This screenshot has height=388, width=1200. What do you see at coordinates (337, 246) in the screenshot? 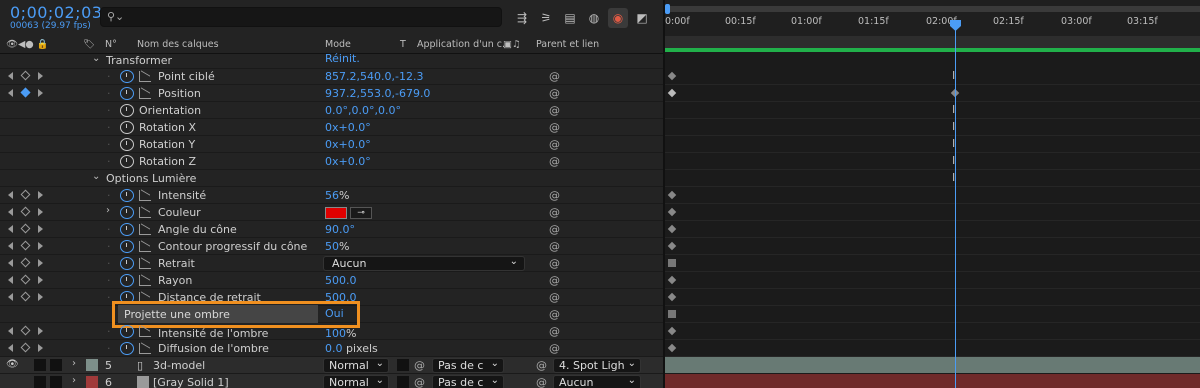
I see `property-value: 50%` at bounding box center [337, 246].